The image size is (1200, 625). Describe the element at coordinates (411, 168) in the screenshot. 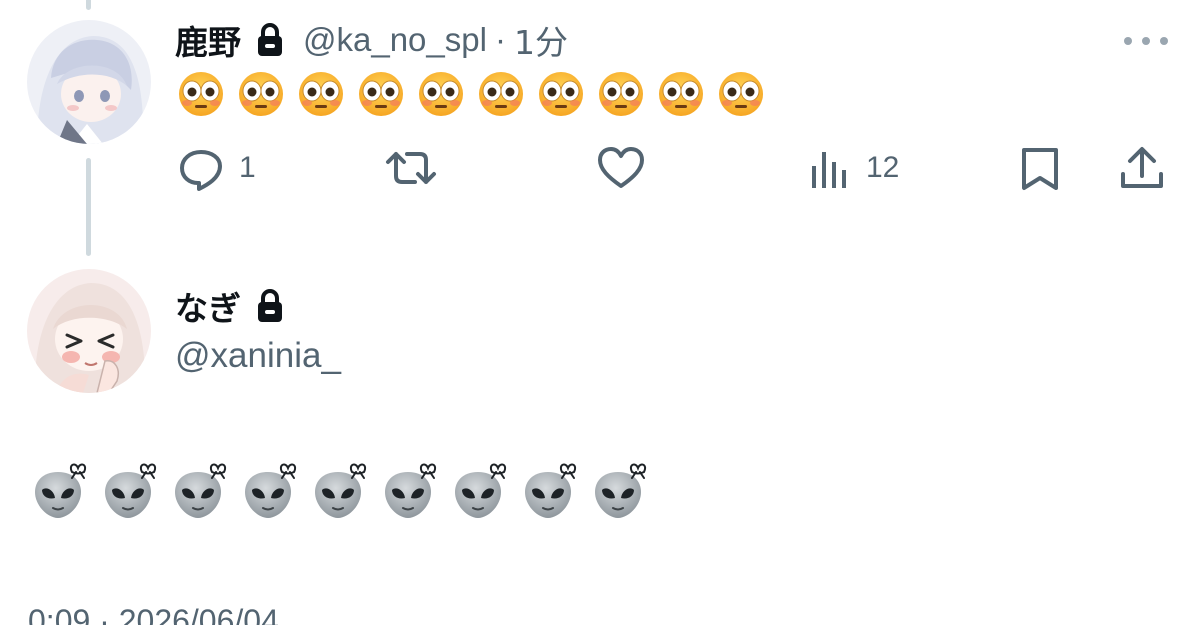

I see `retweet-icon` at that location.